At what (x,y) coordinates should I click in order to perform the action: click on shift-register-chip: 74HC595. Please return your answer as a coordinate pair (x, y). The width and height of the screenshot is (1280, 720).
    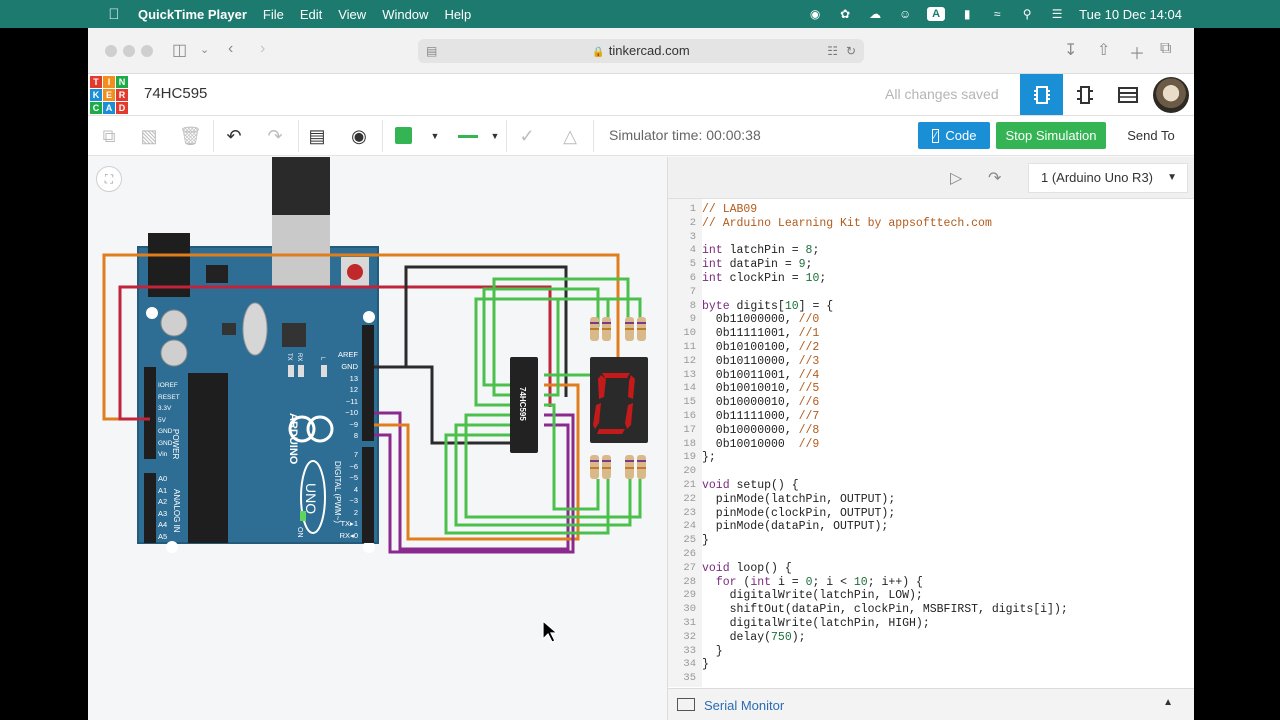
    Looking at the image, I should click on (524, 405).